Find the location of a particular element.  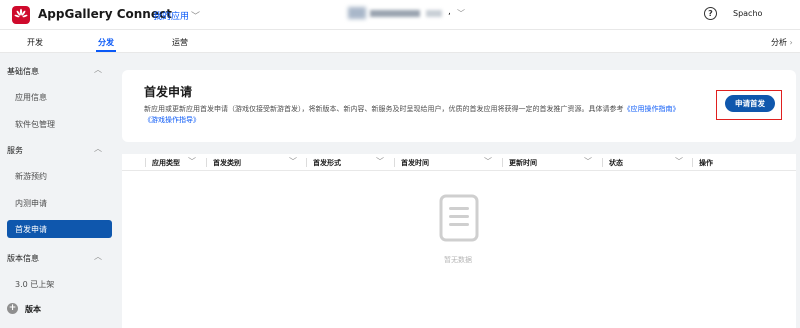

active-tab-indicator is located at coordinates (106, 51).